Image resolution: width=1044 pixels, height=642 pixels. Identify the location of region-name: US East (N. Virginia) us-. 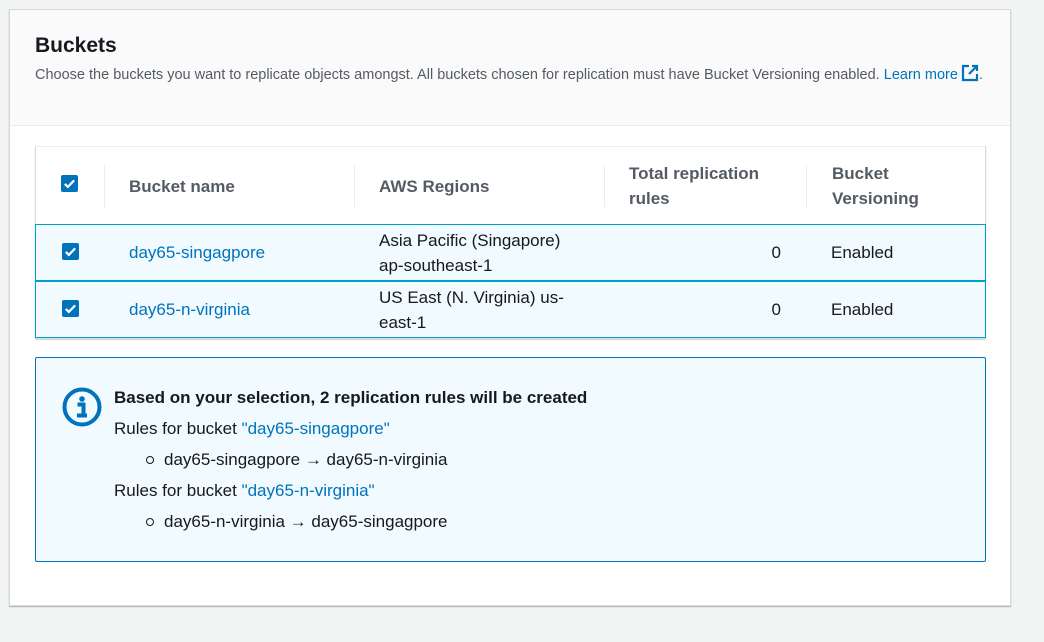
(471, 297).